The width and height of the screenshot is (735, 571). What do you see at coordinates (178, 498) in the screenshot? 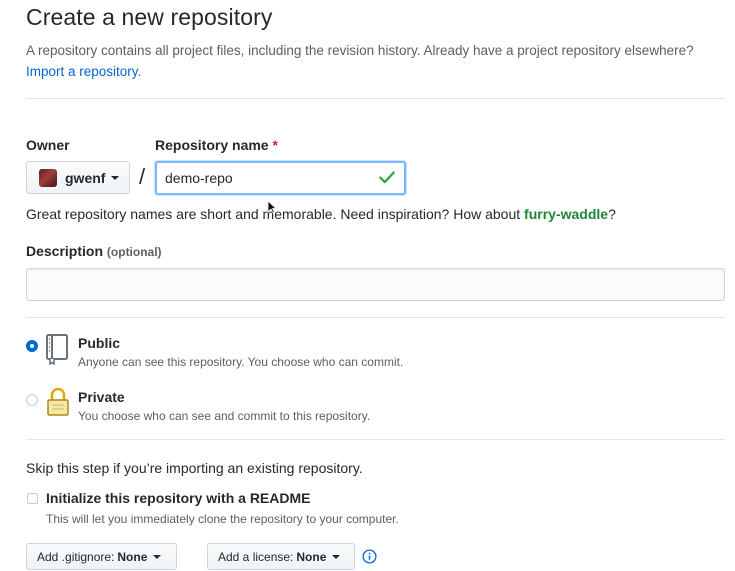
I see `readme-label: Initialize this repository with a README` at bounding box center [178, 498].